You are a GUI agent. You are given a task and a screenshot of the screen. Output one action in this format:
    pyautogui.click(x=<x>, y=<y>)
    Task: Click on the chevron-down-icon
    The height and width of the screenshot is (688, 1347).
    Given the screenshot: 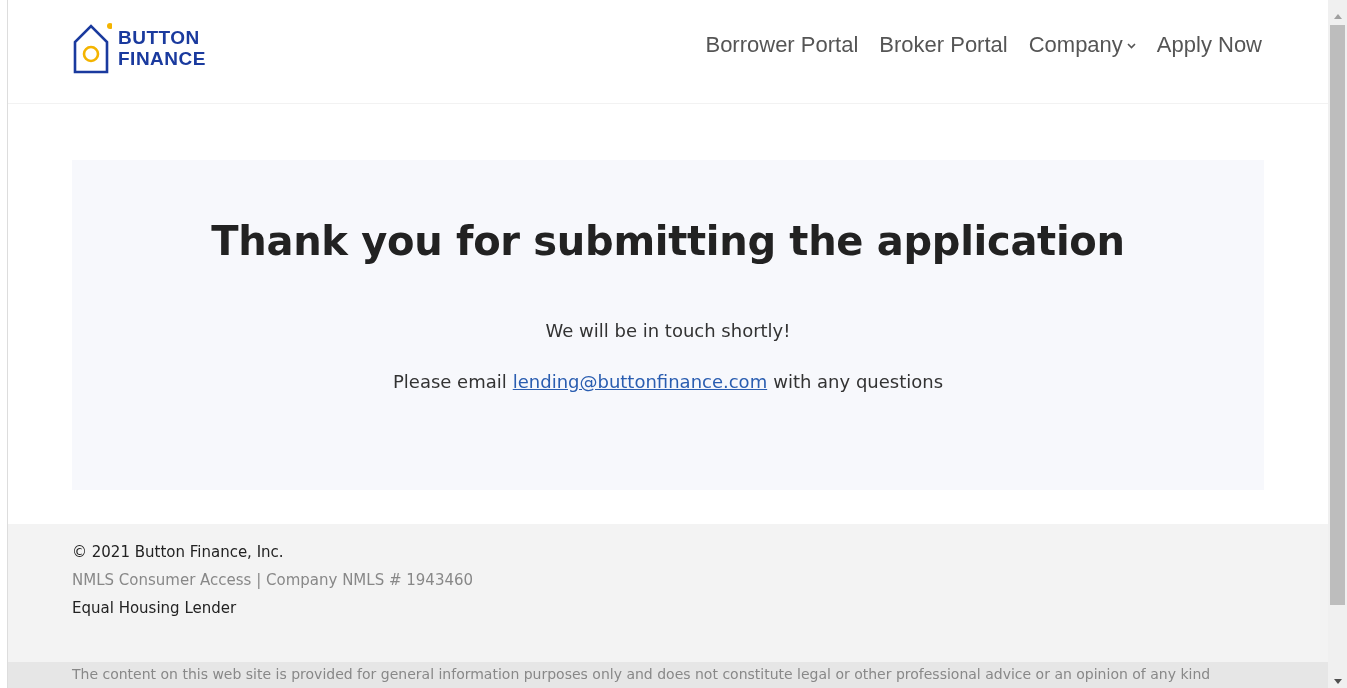 What is the action you would take?
    pyautogui.click(x=1131, y=46)
    